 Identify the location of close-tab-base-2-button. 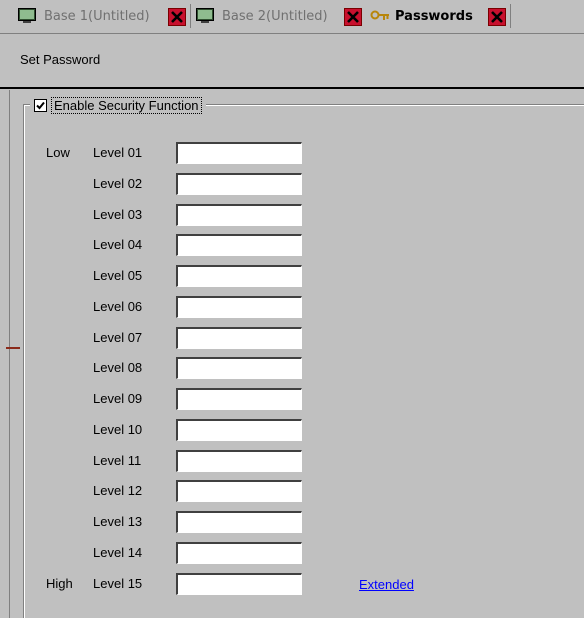
(353, 17).